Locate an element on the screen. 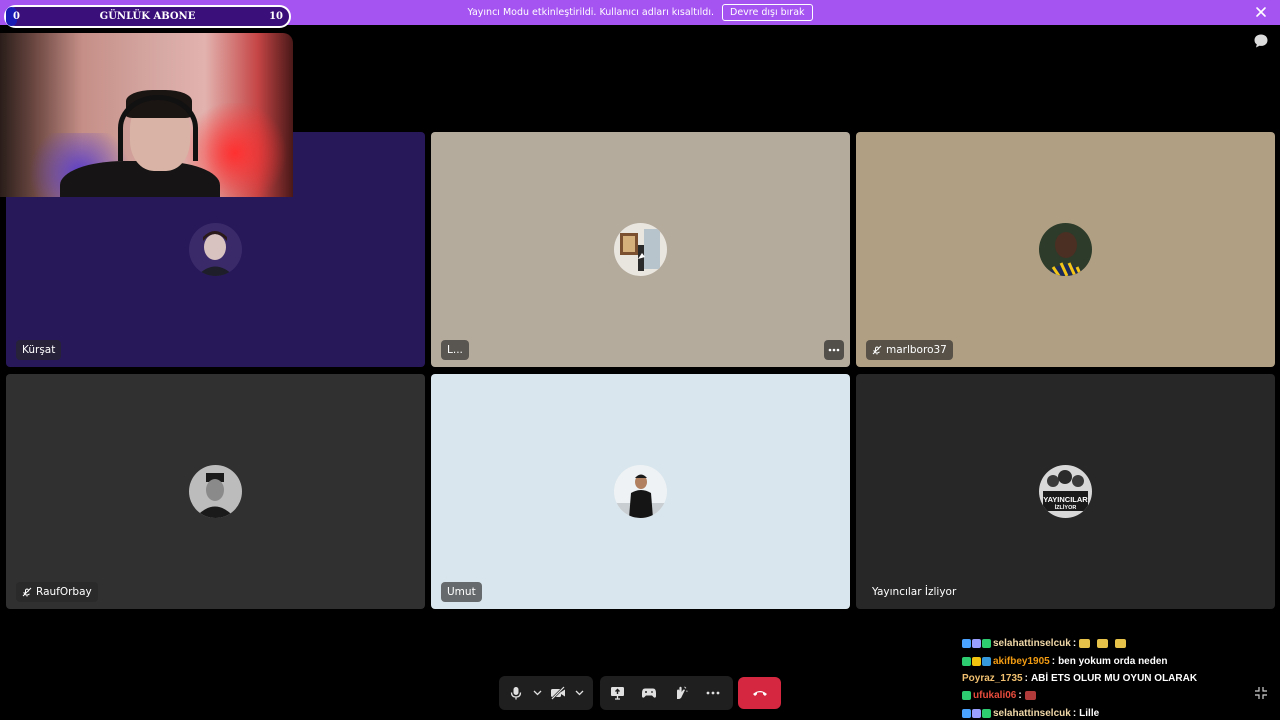 This screenshot has height=720, width=1280. participant-name: RaufOrbay is located at coordinates (64, 592).